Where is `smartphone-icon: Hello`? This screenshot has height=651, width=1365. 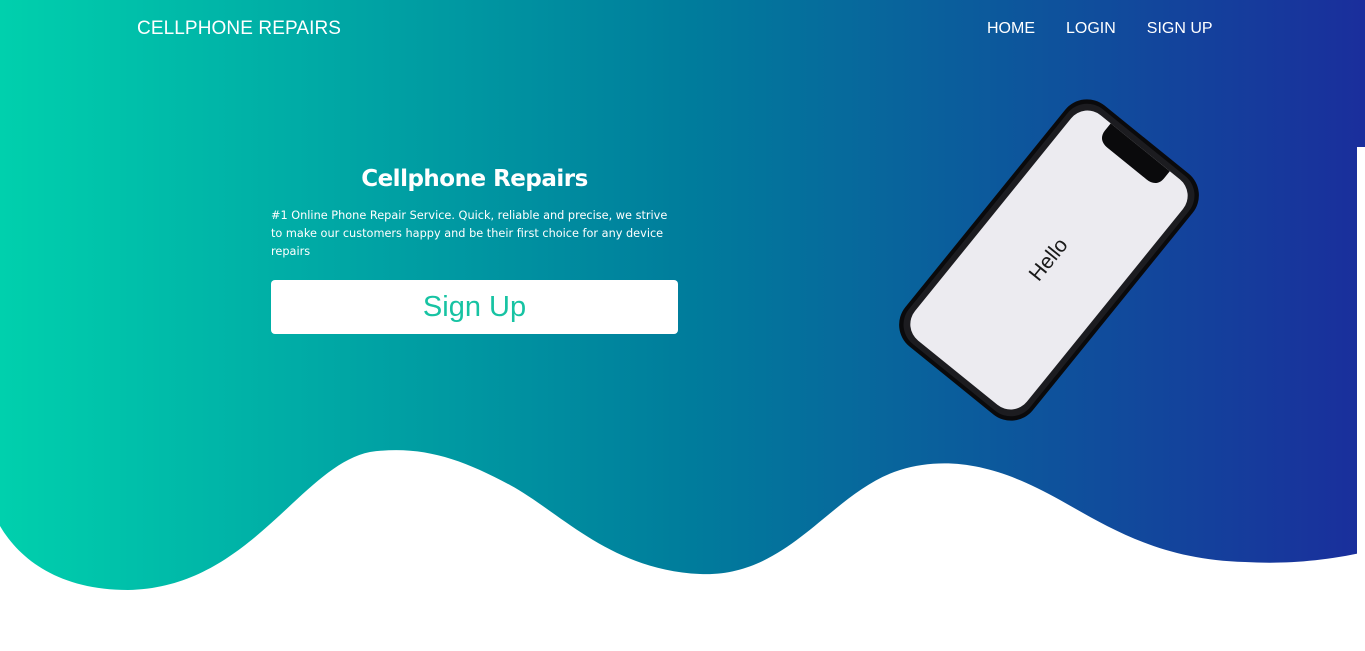 smartphone-icon: Hello is located at coordinates (1049, 260).